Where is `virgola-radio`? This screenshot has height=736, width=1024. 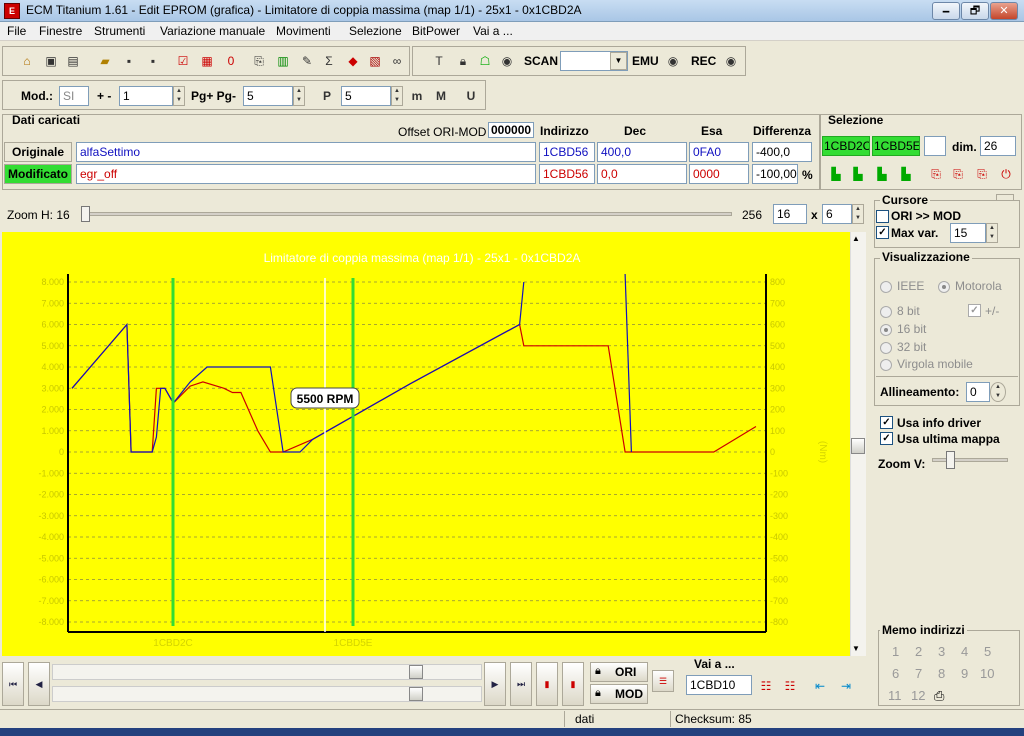
virgola-radio is located at coordinates (886, 365).